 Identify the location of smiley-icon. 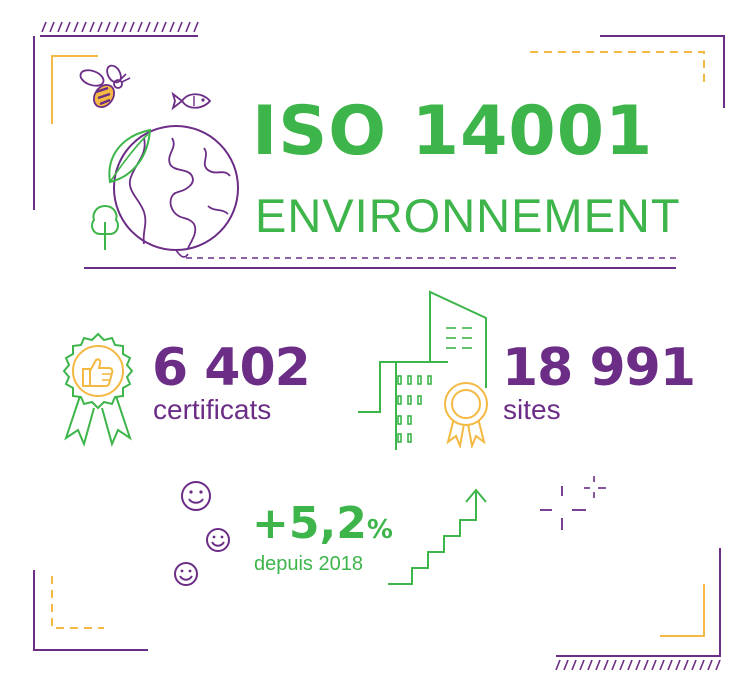
(202, 533).